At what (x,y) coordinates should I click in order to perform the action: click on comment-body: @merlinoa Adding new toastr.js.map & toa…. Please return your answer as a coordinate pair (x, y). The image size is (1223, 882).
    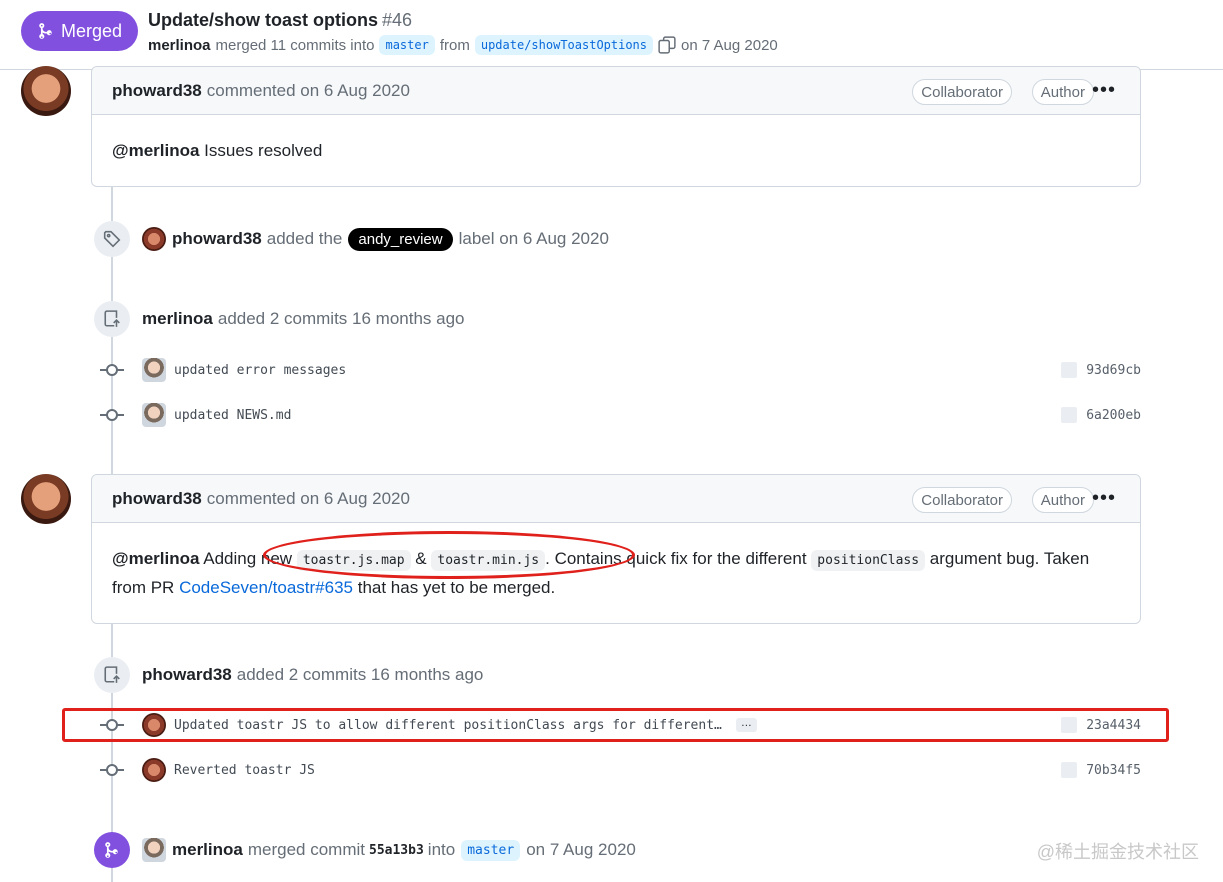
    Looking at the image, I should click on (616, 573).